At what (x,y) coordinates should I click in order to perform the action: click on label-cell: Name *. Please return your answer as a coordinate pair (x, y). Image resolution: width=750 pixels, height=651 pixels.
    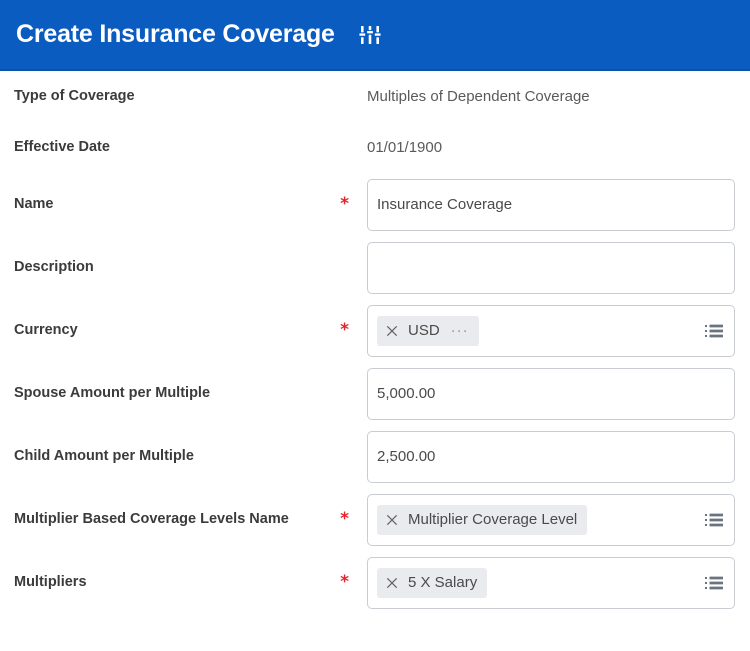
    Looking at the image, I should click on (183, 204).